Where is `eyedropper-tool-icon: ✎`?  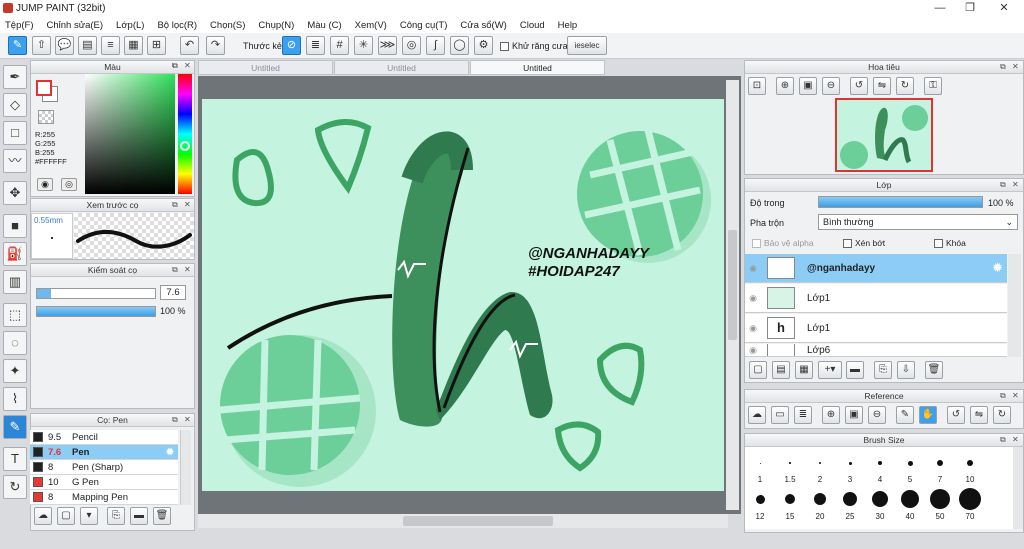 eyedropper-tool-icon: ✎ is located at coordinates (15, 427).